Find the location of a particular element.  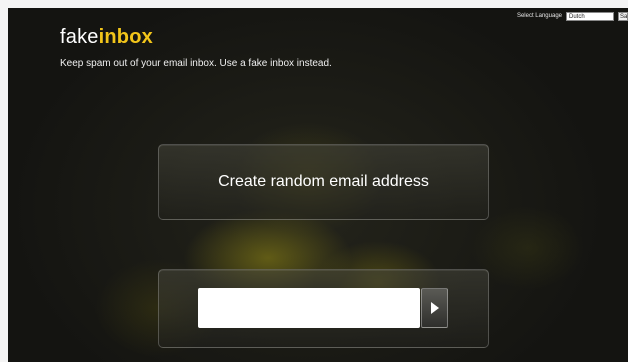

logo: fakeinbox is located at coordinates (106, 37).